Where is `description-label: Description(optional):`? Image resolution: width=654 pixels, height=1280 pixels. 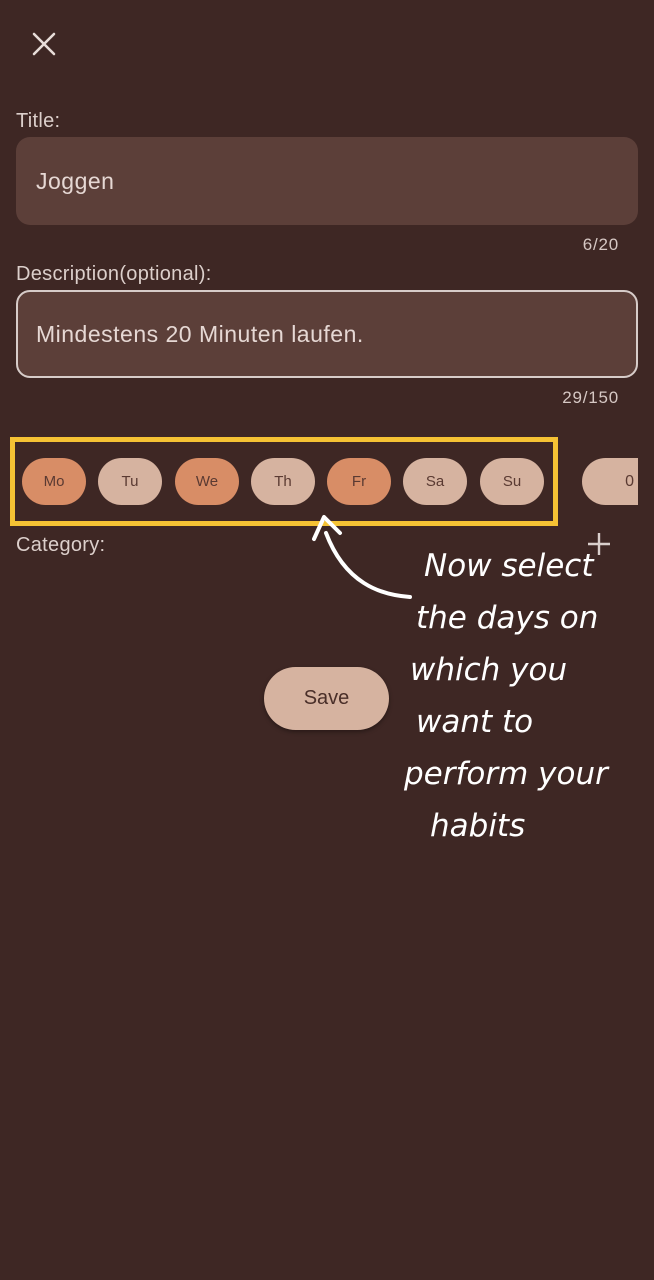
description-label: Description(optional): is located at coordinates (114, 274).